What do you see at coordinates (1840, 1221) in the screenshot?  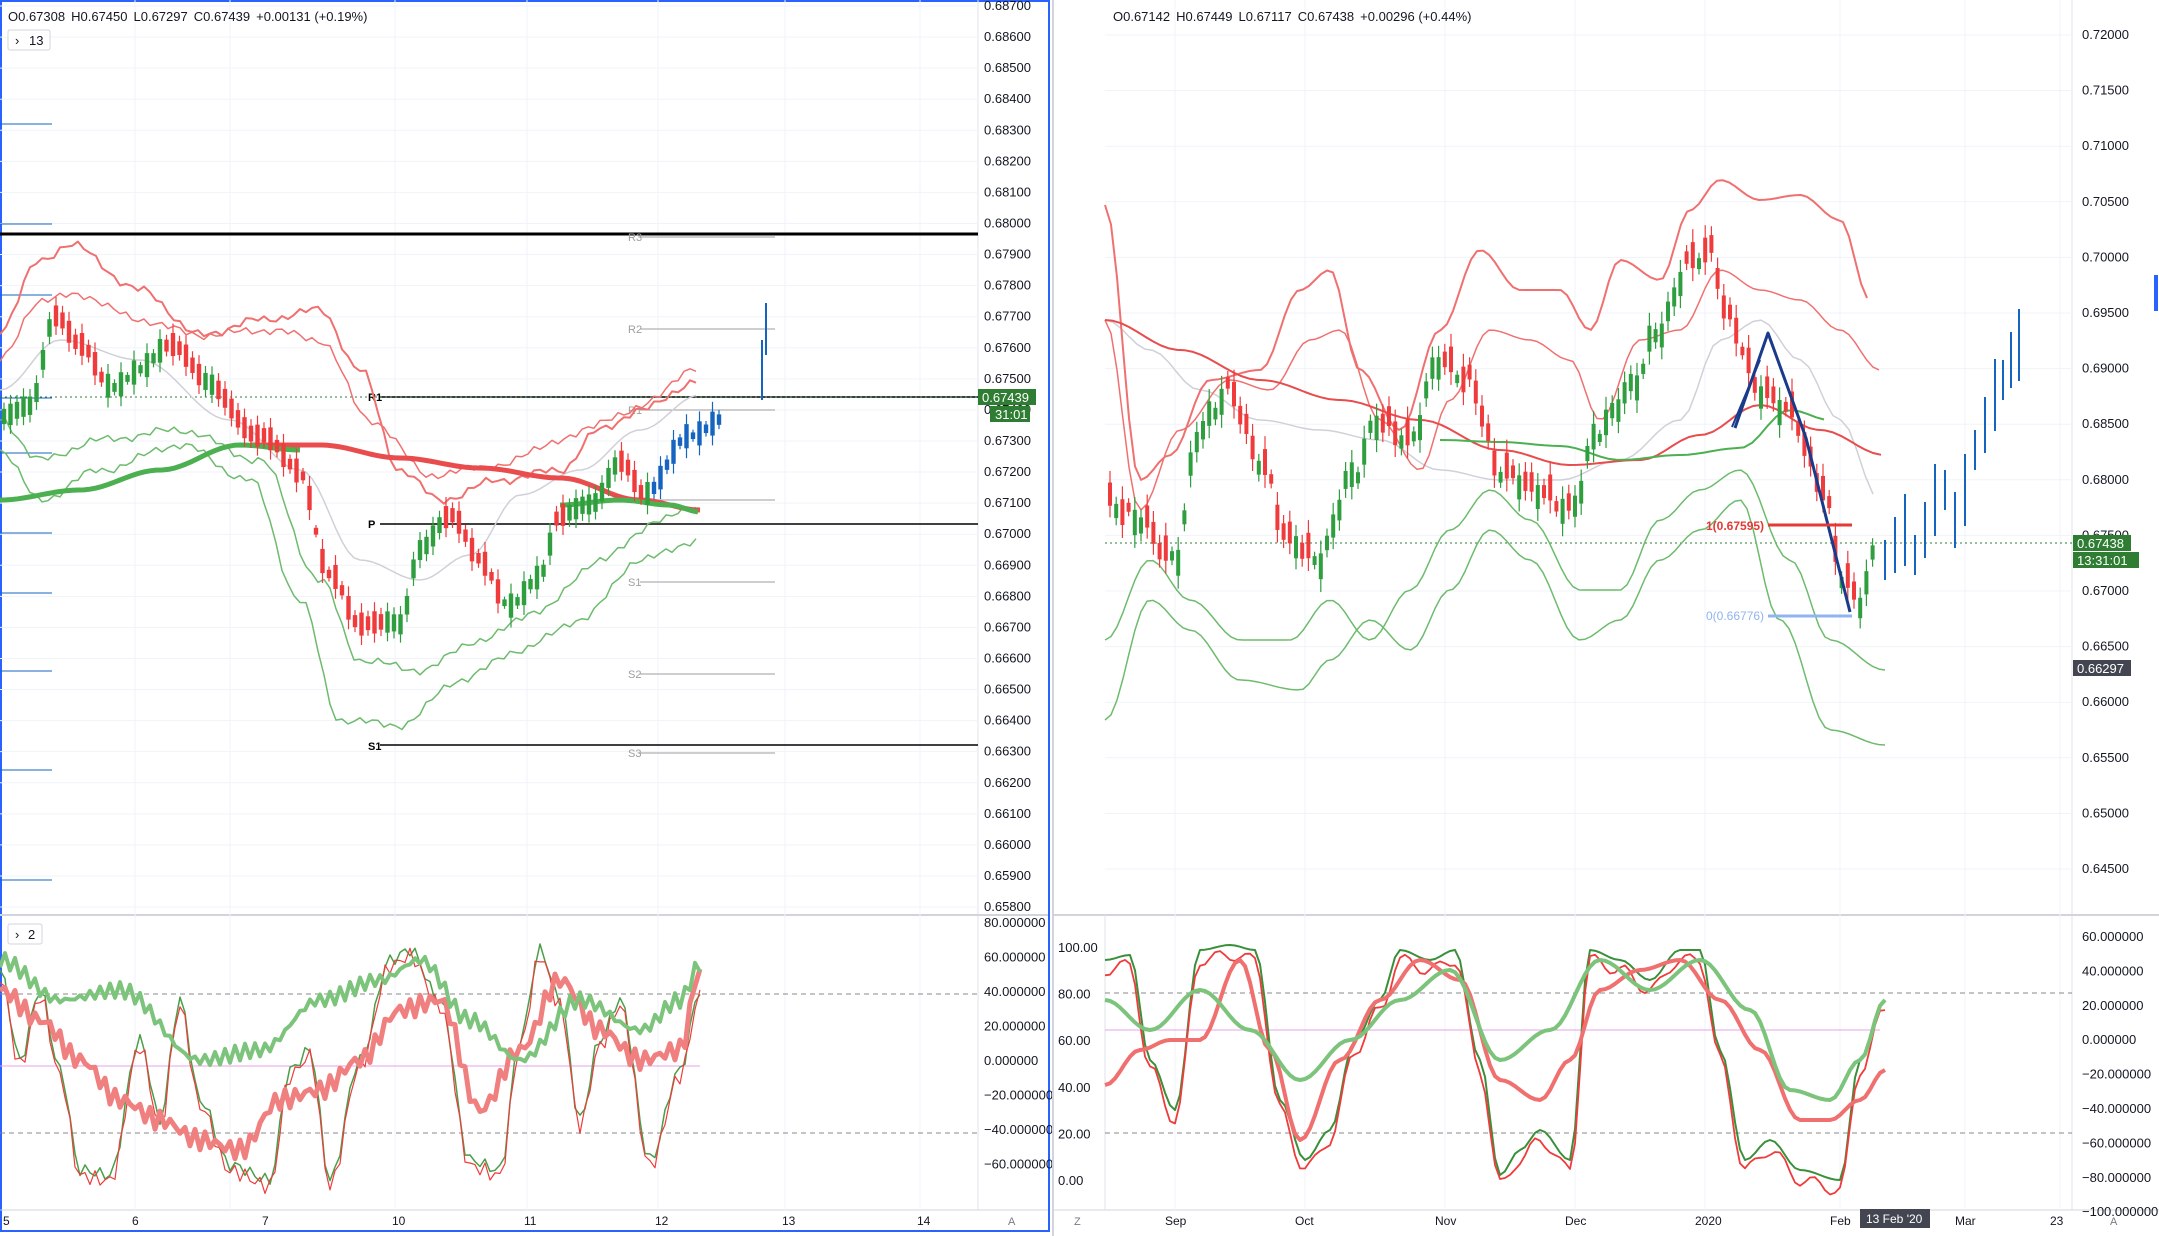 I see `time-tick: Feb` at bounding box center [1840, 1221].